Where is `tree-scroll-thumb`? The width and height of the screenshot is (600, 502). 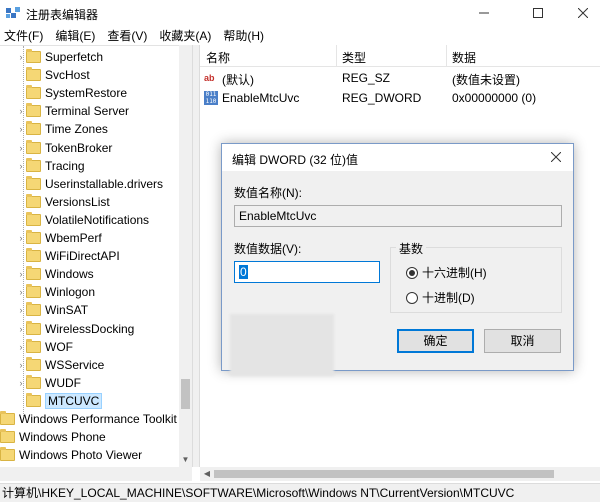
tree-scroll-thumb is located at coordinates (185, 394).